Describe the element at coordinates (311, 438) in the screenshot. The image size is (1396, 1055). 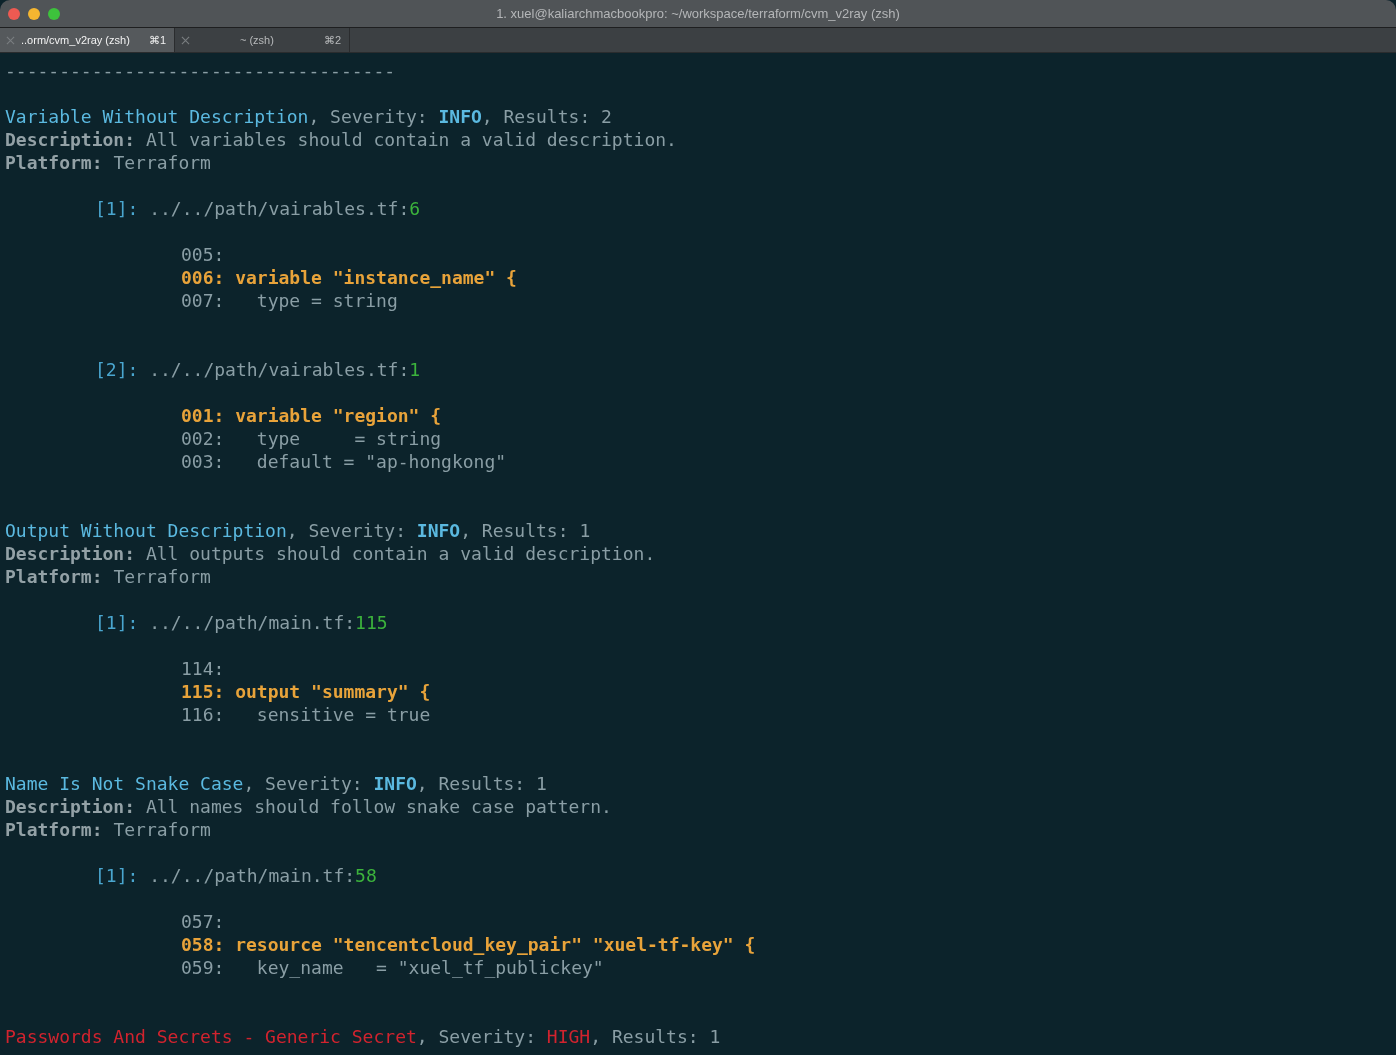
I see `terminal-text: 002: type = string` at that location.